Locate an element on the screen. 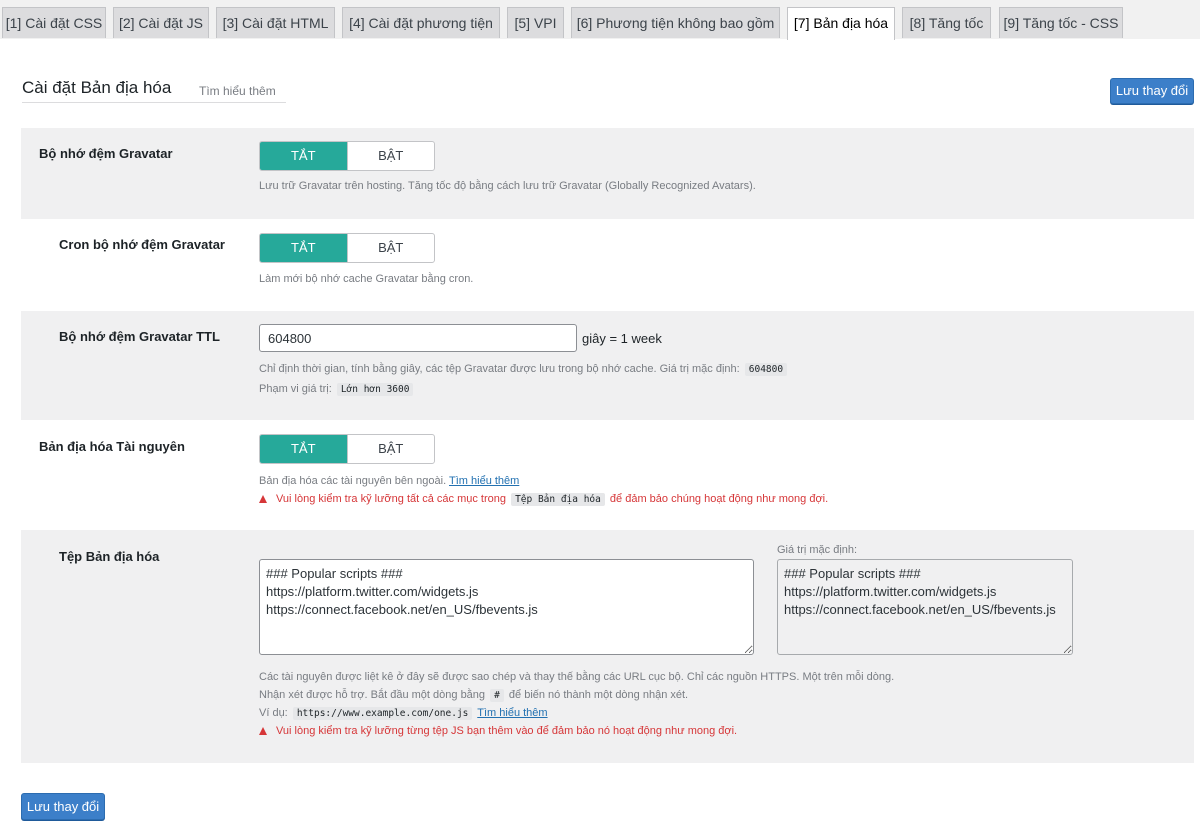 This screenshot has width=1200, height=830. tab-localization: [7] Bản địa hóa is located at coordinates (841, 23).